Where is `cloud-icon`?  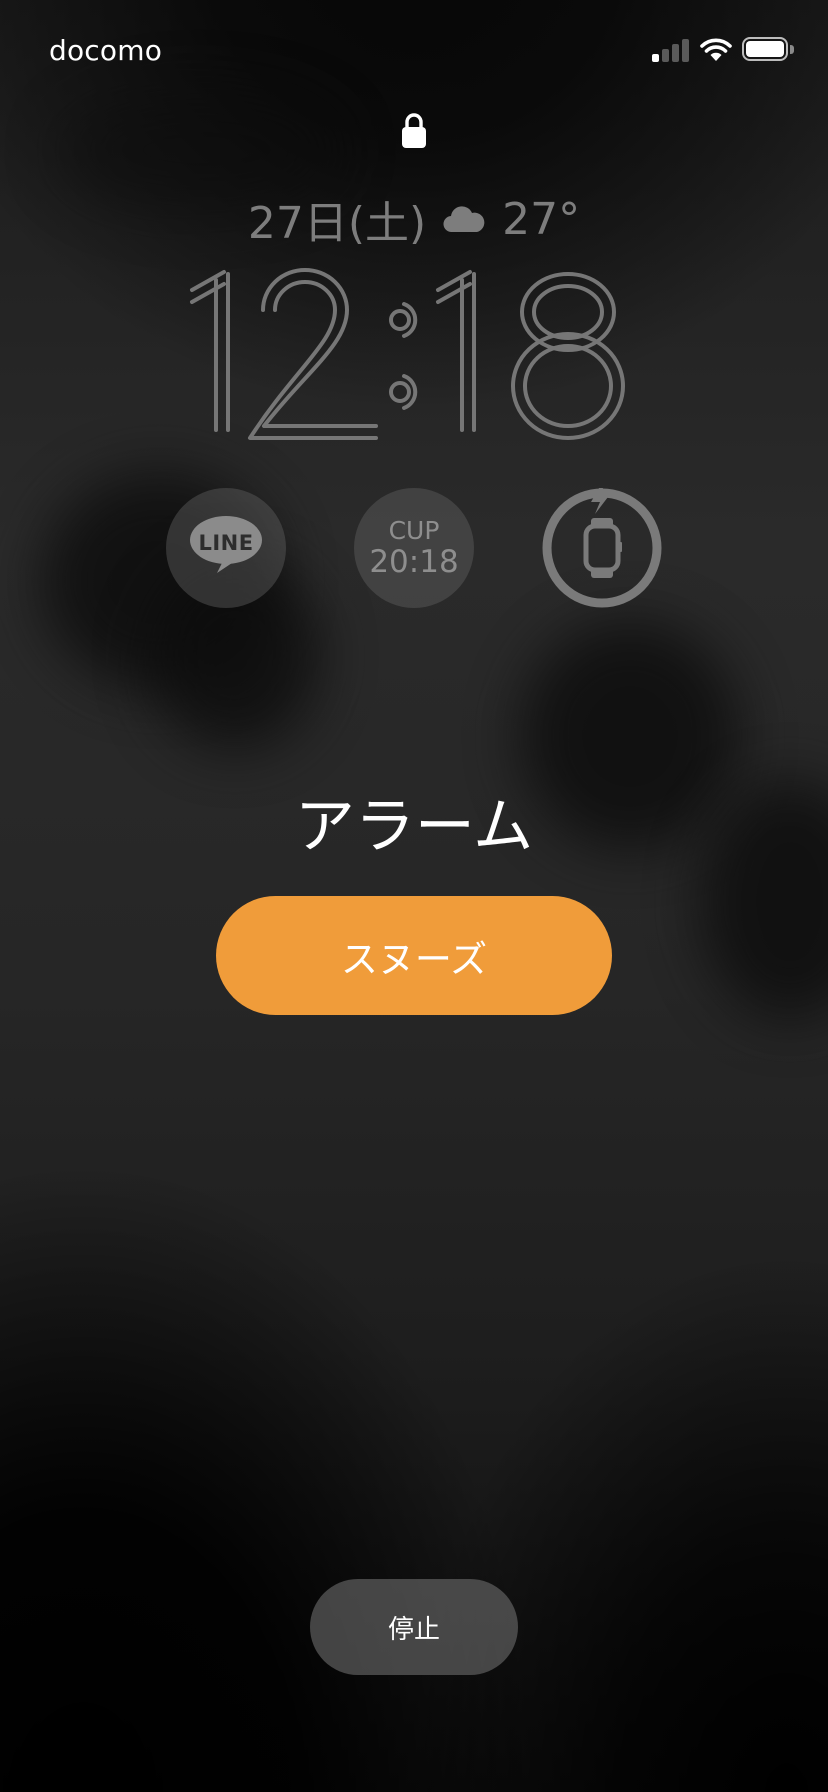 cloud-icon is located at coordinates (464, 219).